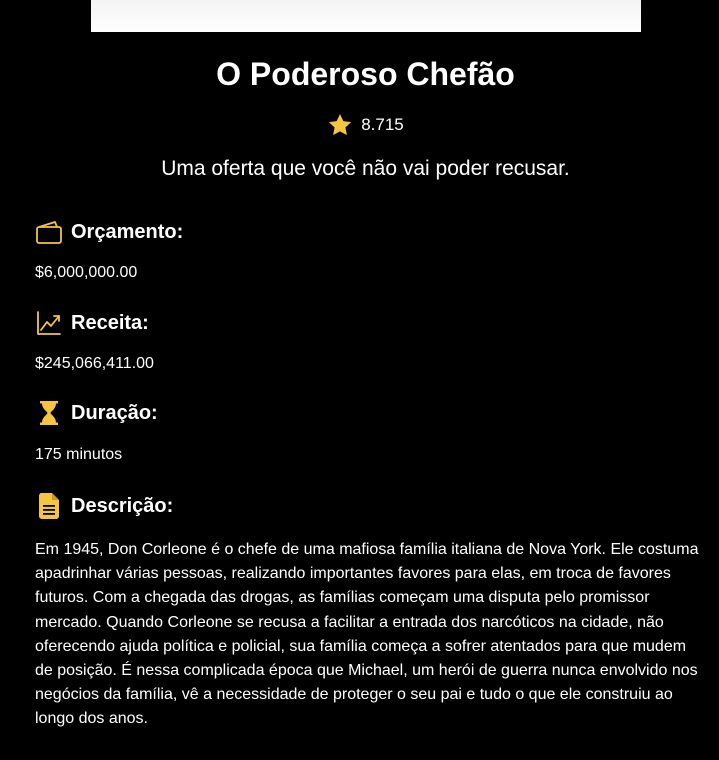 The image size is (719, 760). What do you see at coordinates (49, 506) in the screenshot?
I see `document-icon` at bounding box center [49, 506].